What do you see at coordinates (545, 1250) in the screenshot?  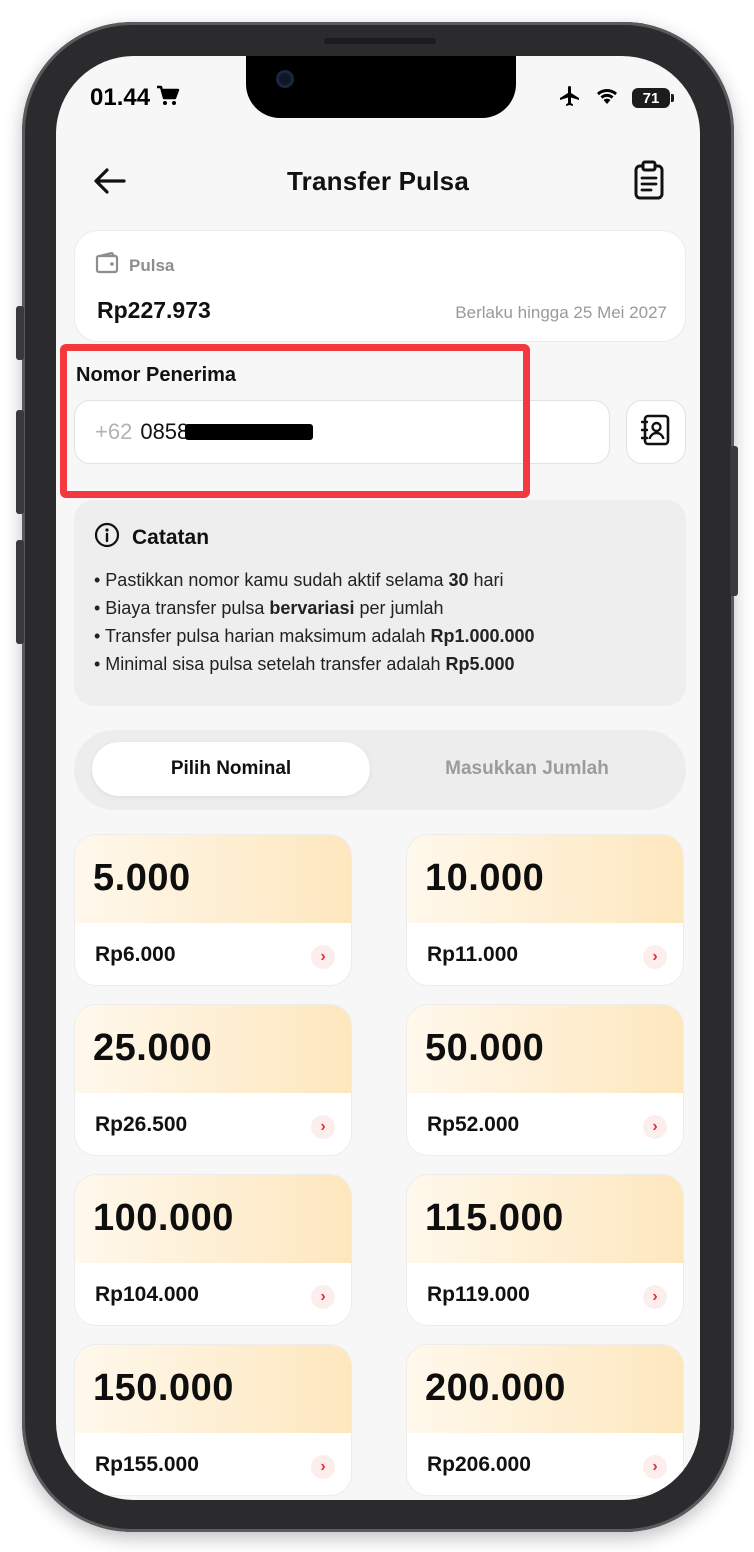 I see `nominal-card: 115.000 Rp119.000 ›` at bounding box center [545, 1250].